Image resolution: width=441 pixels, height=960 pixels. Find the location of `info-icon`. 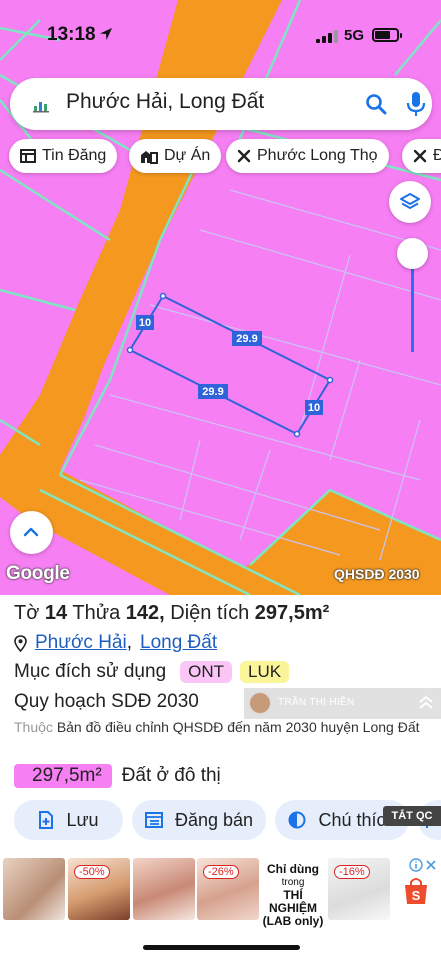

info-icon is located at coordinates (416, 865).